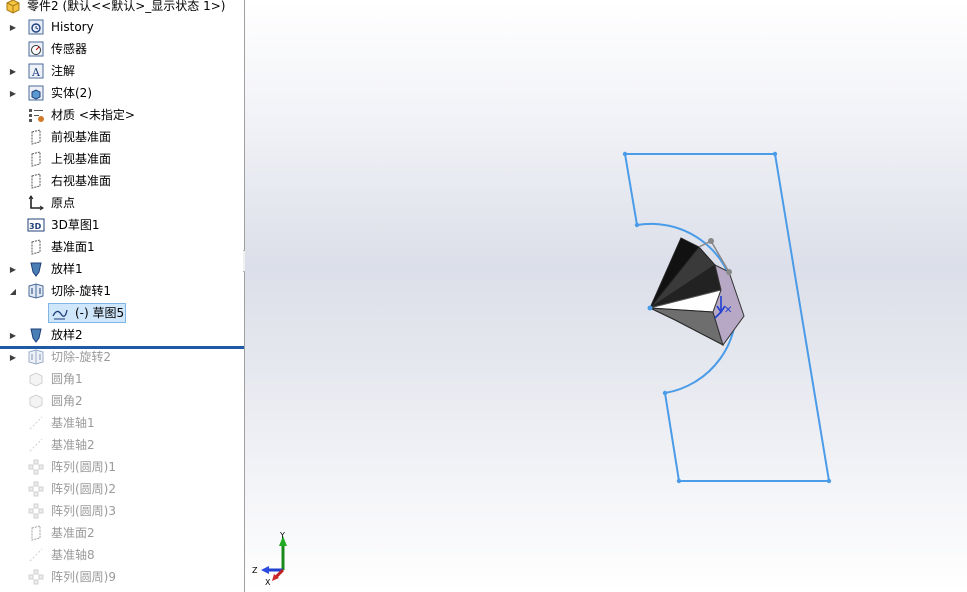 The width and height of the screenshot is (967, 592). Describe the element at coordinates (122, 71) in the screenshot. I see `tree-item: ▶ A 注解` at that location.